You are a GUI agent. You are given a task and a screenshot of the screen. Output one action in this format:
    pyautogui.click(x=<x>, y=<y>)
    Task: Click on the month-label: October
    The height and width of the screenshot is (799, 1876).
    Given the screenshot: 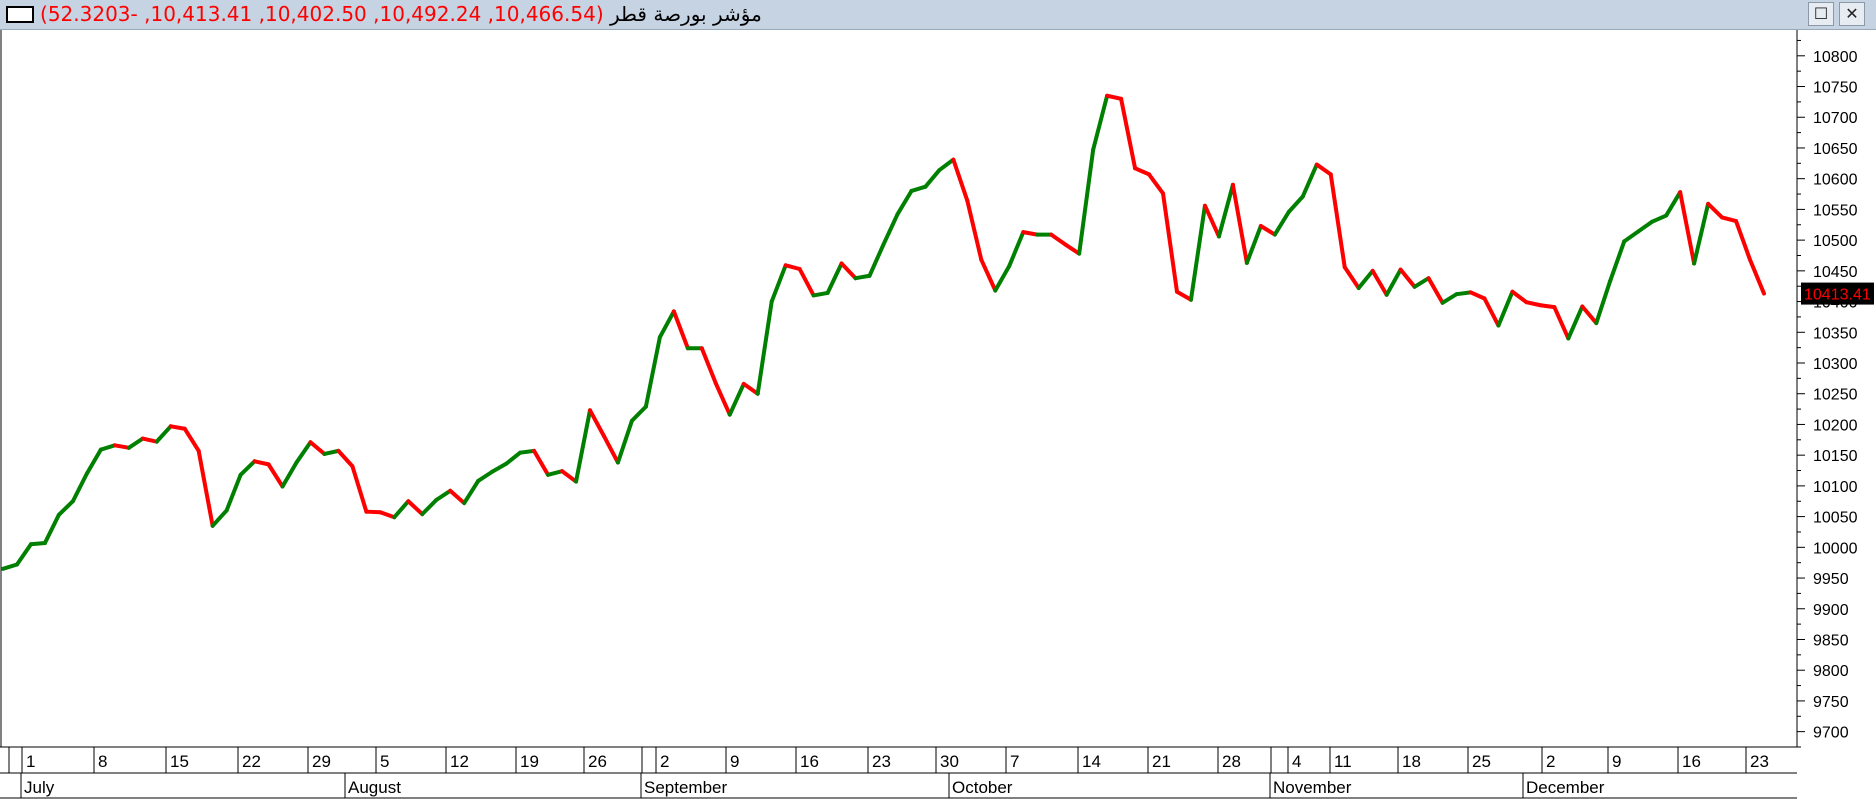 What is the action you would take?
    pyautogui.click(x=982, y=787)
    